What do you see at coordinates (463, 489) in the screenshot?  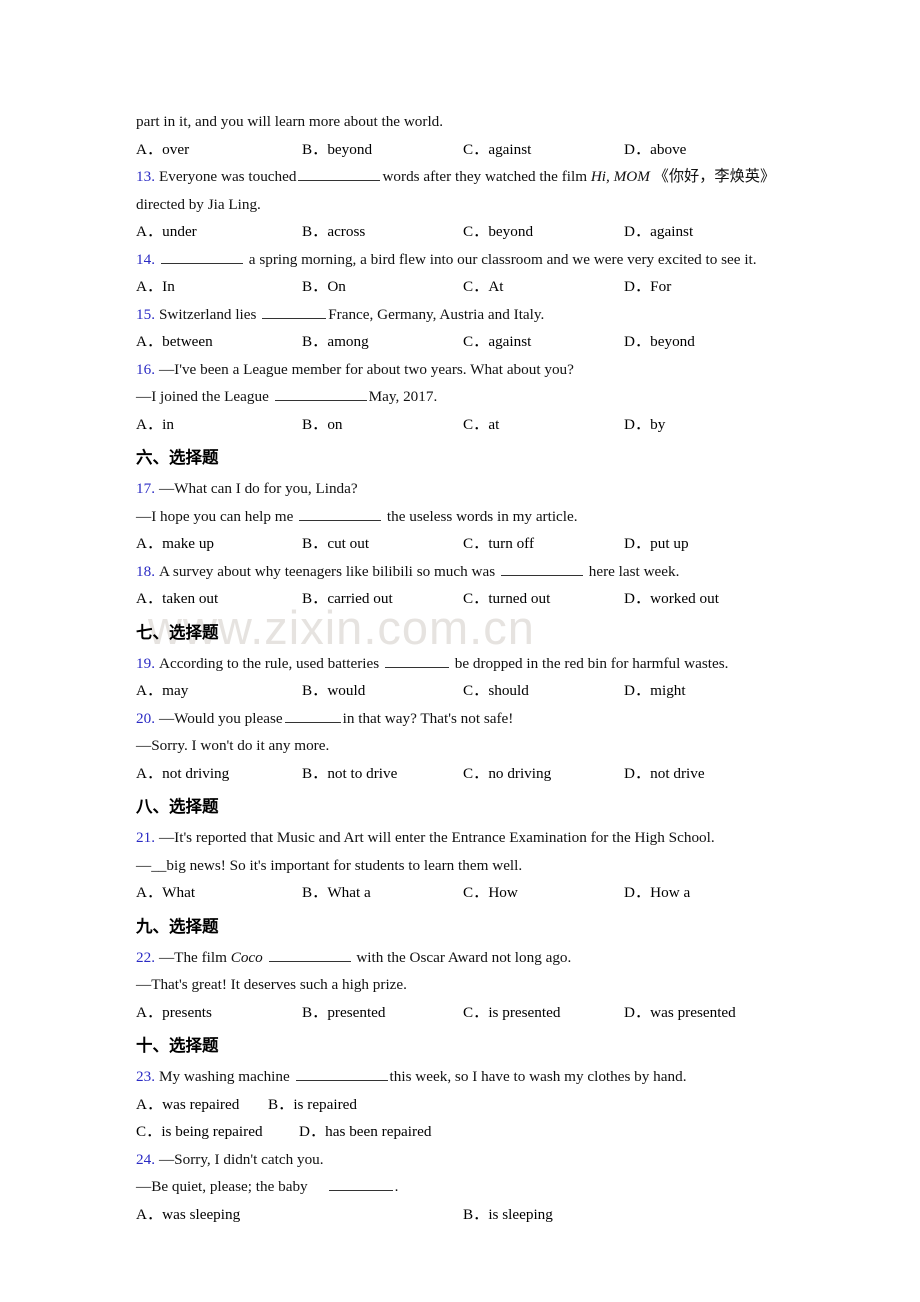 I see `question-17-stem: 17. —What can I do for you, Linda?` at bounding box center [463, 489].